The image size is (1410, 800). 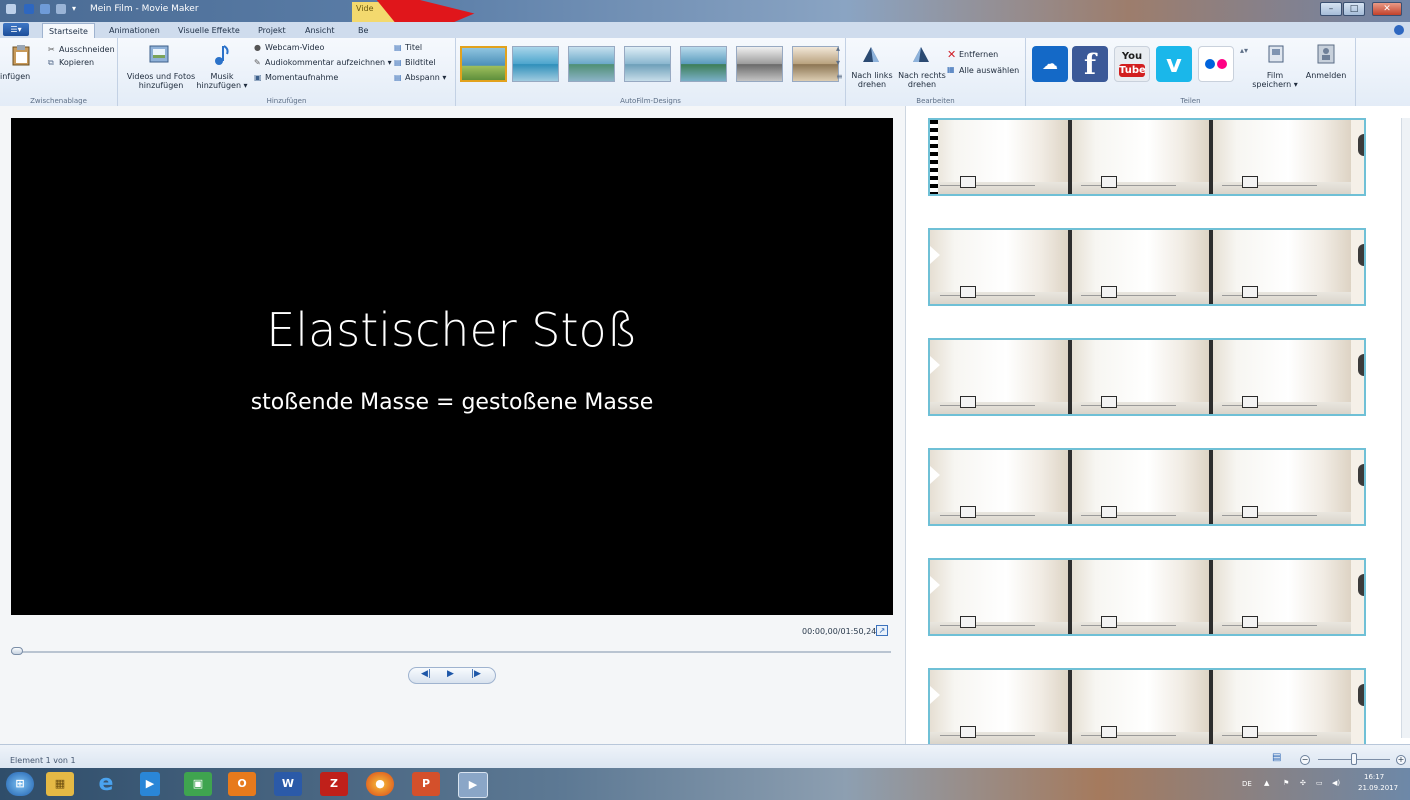 I want to click on themes-more-icon: ≡, so click(x=839, y=76).